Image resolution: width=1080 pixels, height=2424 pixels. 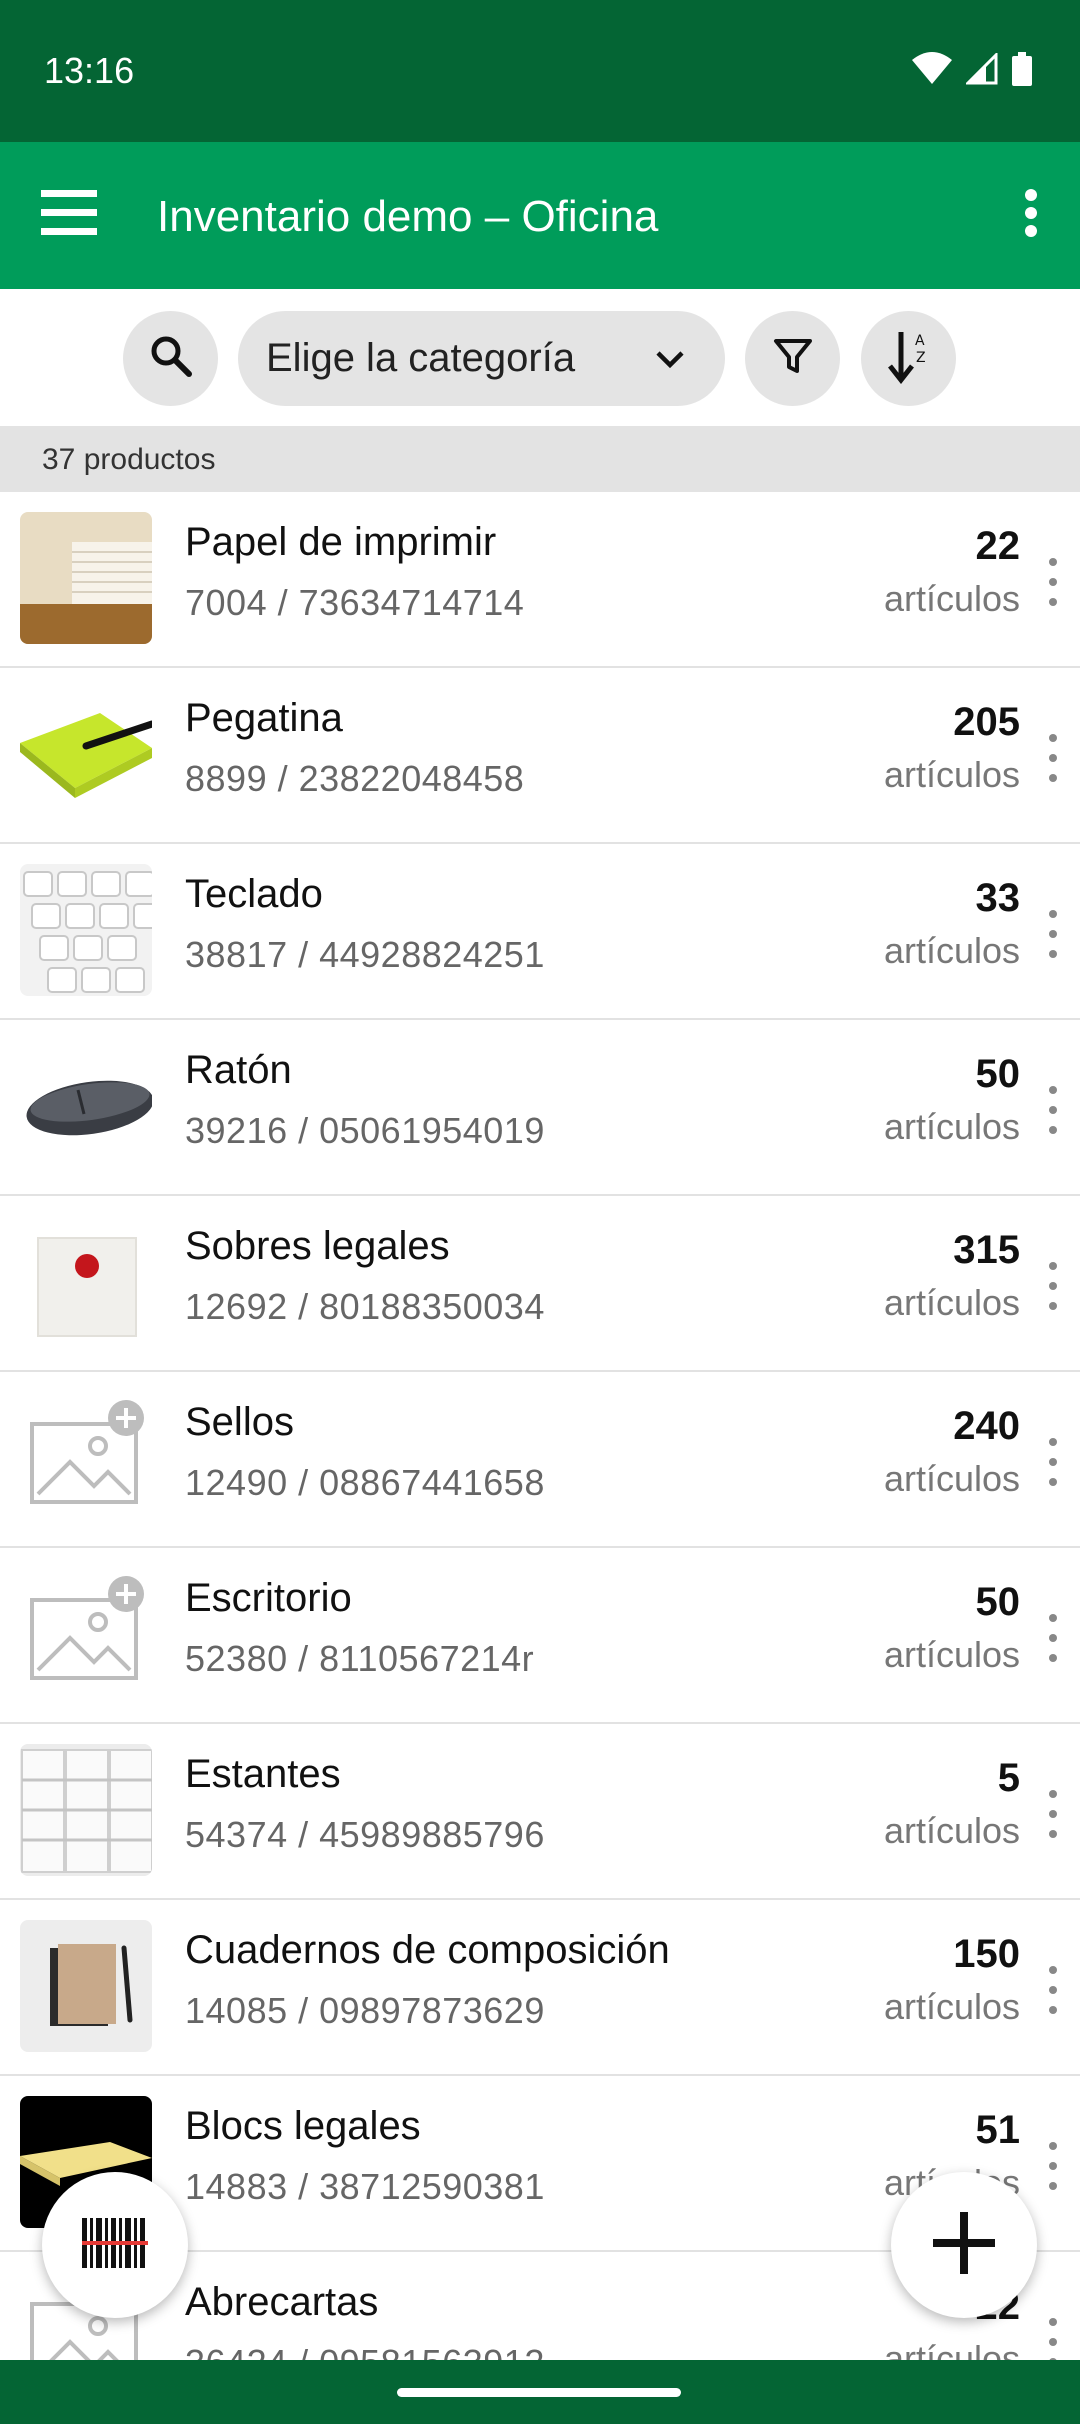 I want to click on product-name: Abrecartas, so click(x=282, y=2302).